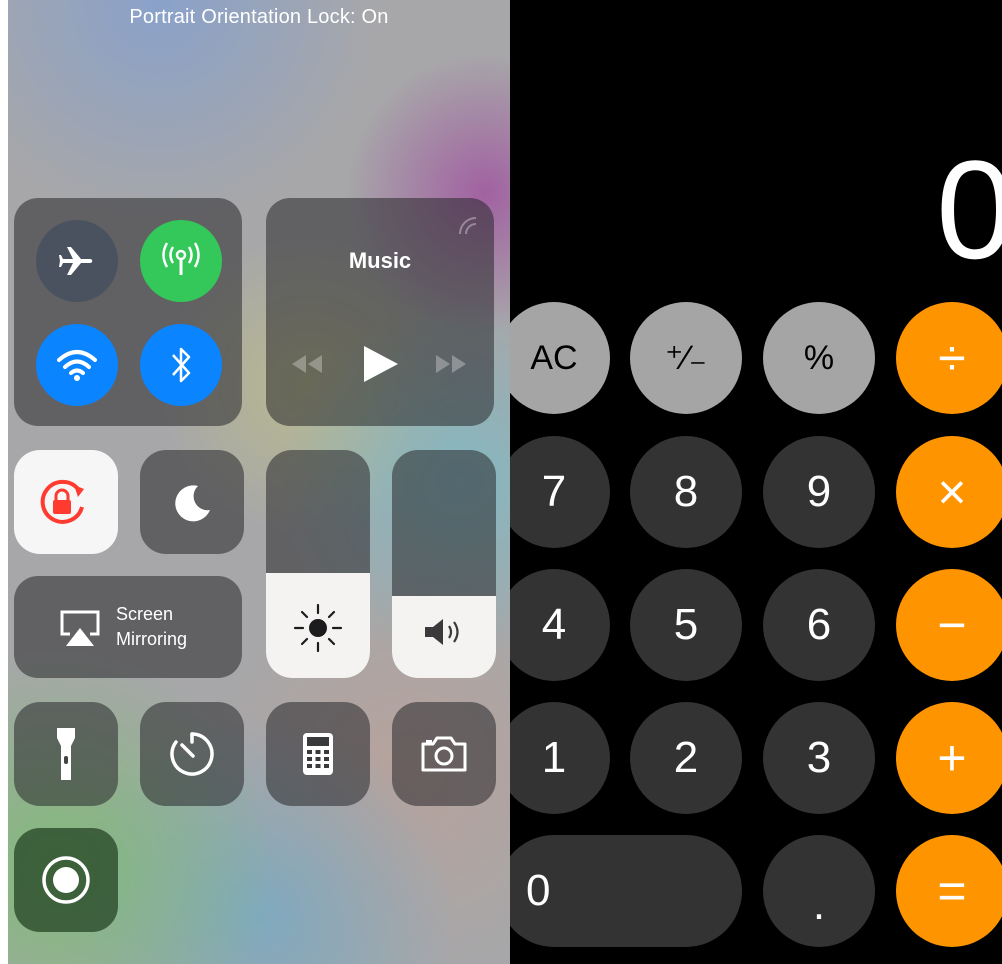 This screenshot has height=964, width=1002. I want to click on timer-icon, so click(192, 754).